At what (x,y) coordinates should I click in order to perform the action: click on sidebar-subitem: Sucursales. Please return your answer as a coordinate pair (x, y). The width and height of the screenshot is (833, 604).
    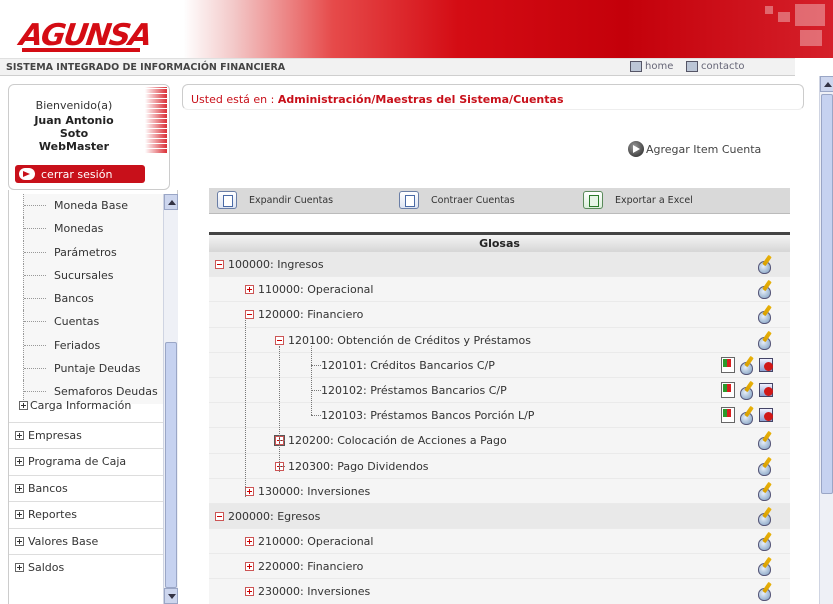
    Looking at the image, I should click on (93, 275).